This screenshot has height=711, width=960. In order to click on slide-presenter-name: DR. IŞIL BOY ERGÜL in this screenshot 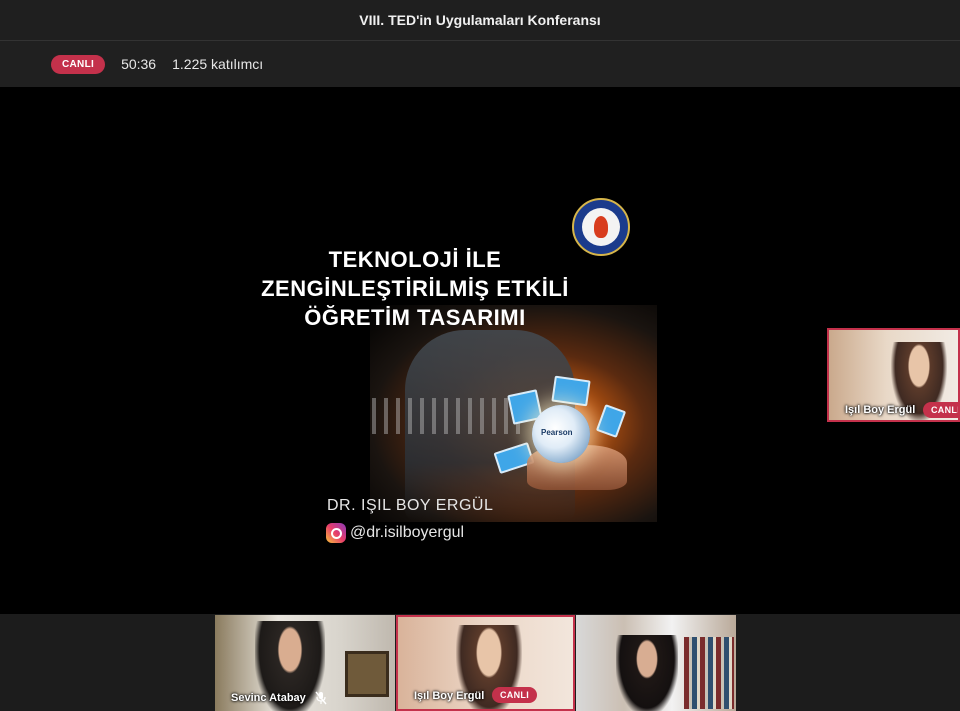, I will do `click(410, 505)`.